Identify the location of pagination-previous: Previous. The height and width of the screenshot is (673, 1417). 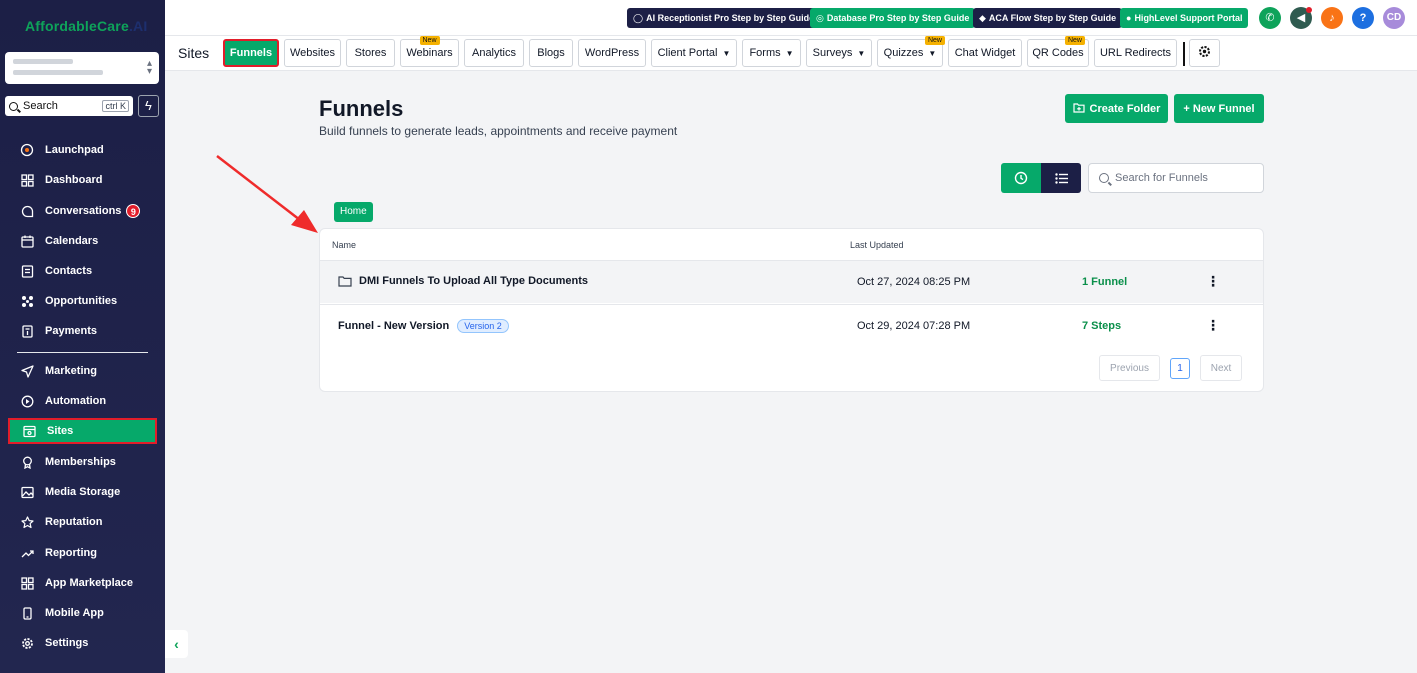
(1129, 368).